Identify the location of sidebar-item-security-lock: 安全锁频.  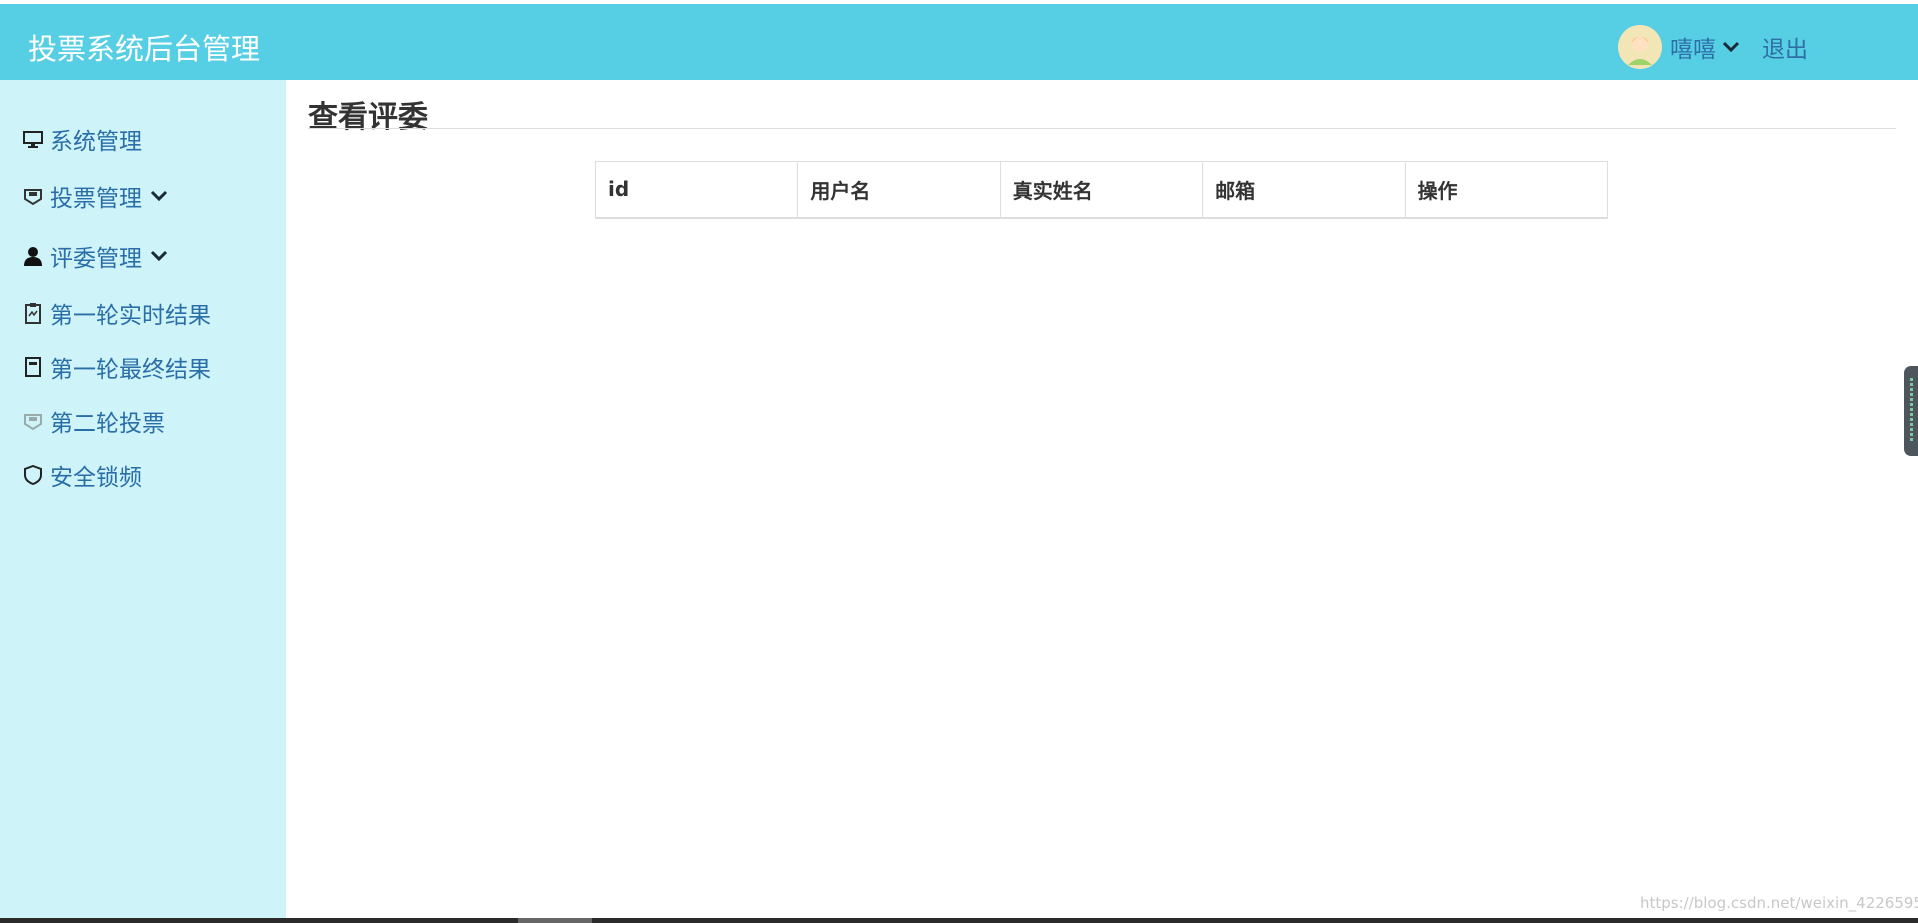
(82, 475).